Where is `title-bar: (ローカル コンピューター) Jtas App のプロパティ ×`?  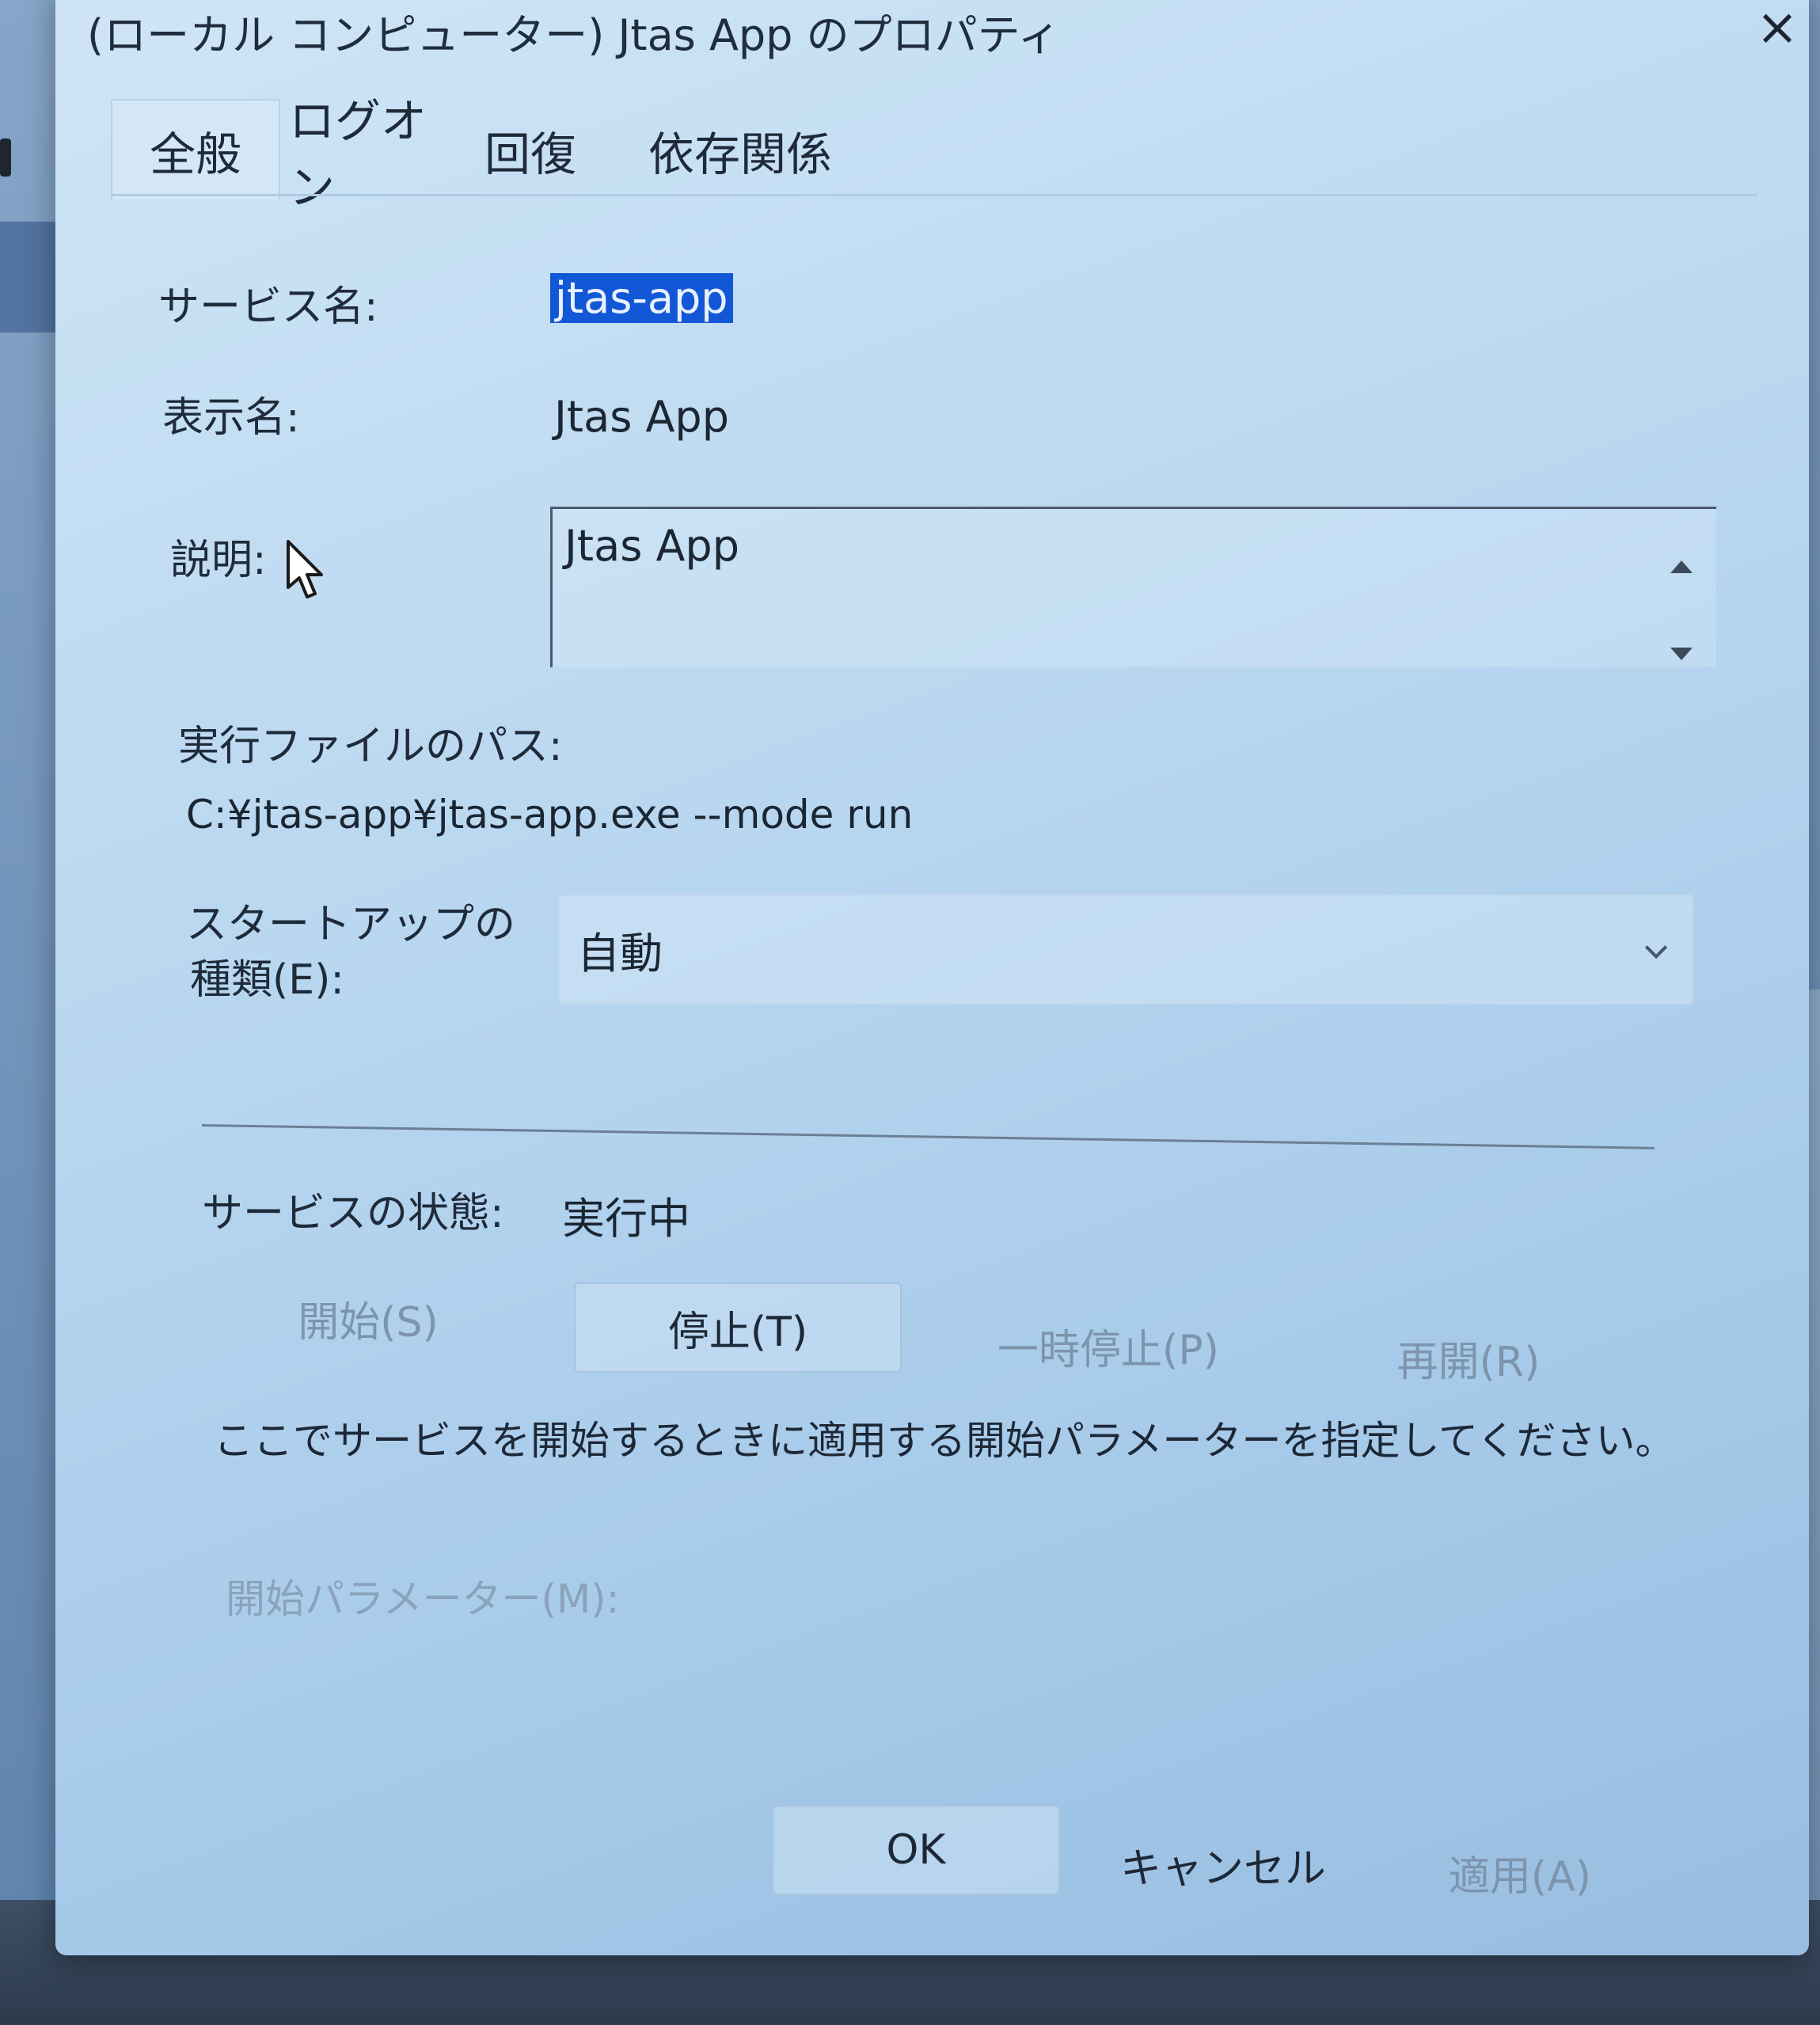 title-bar: (ローカル コンピューター) Jtas App のプロパティ × is located at coordinates (943, 30).